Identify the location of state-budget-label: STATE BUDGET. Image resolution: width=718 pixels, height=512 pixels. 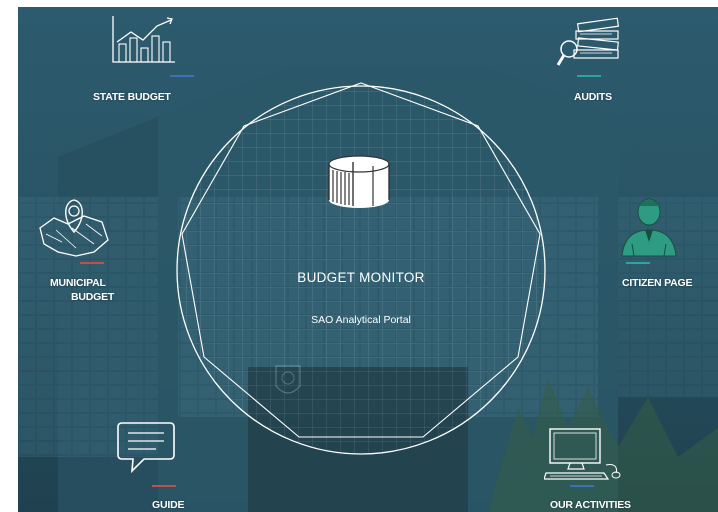
(132, 97).